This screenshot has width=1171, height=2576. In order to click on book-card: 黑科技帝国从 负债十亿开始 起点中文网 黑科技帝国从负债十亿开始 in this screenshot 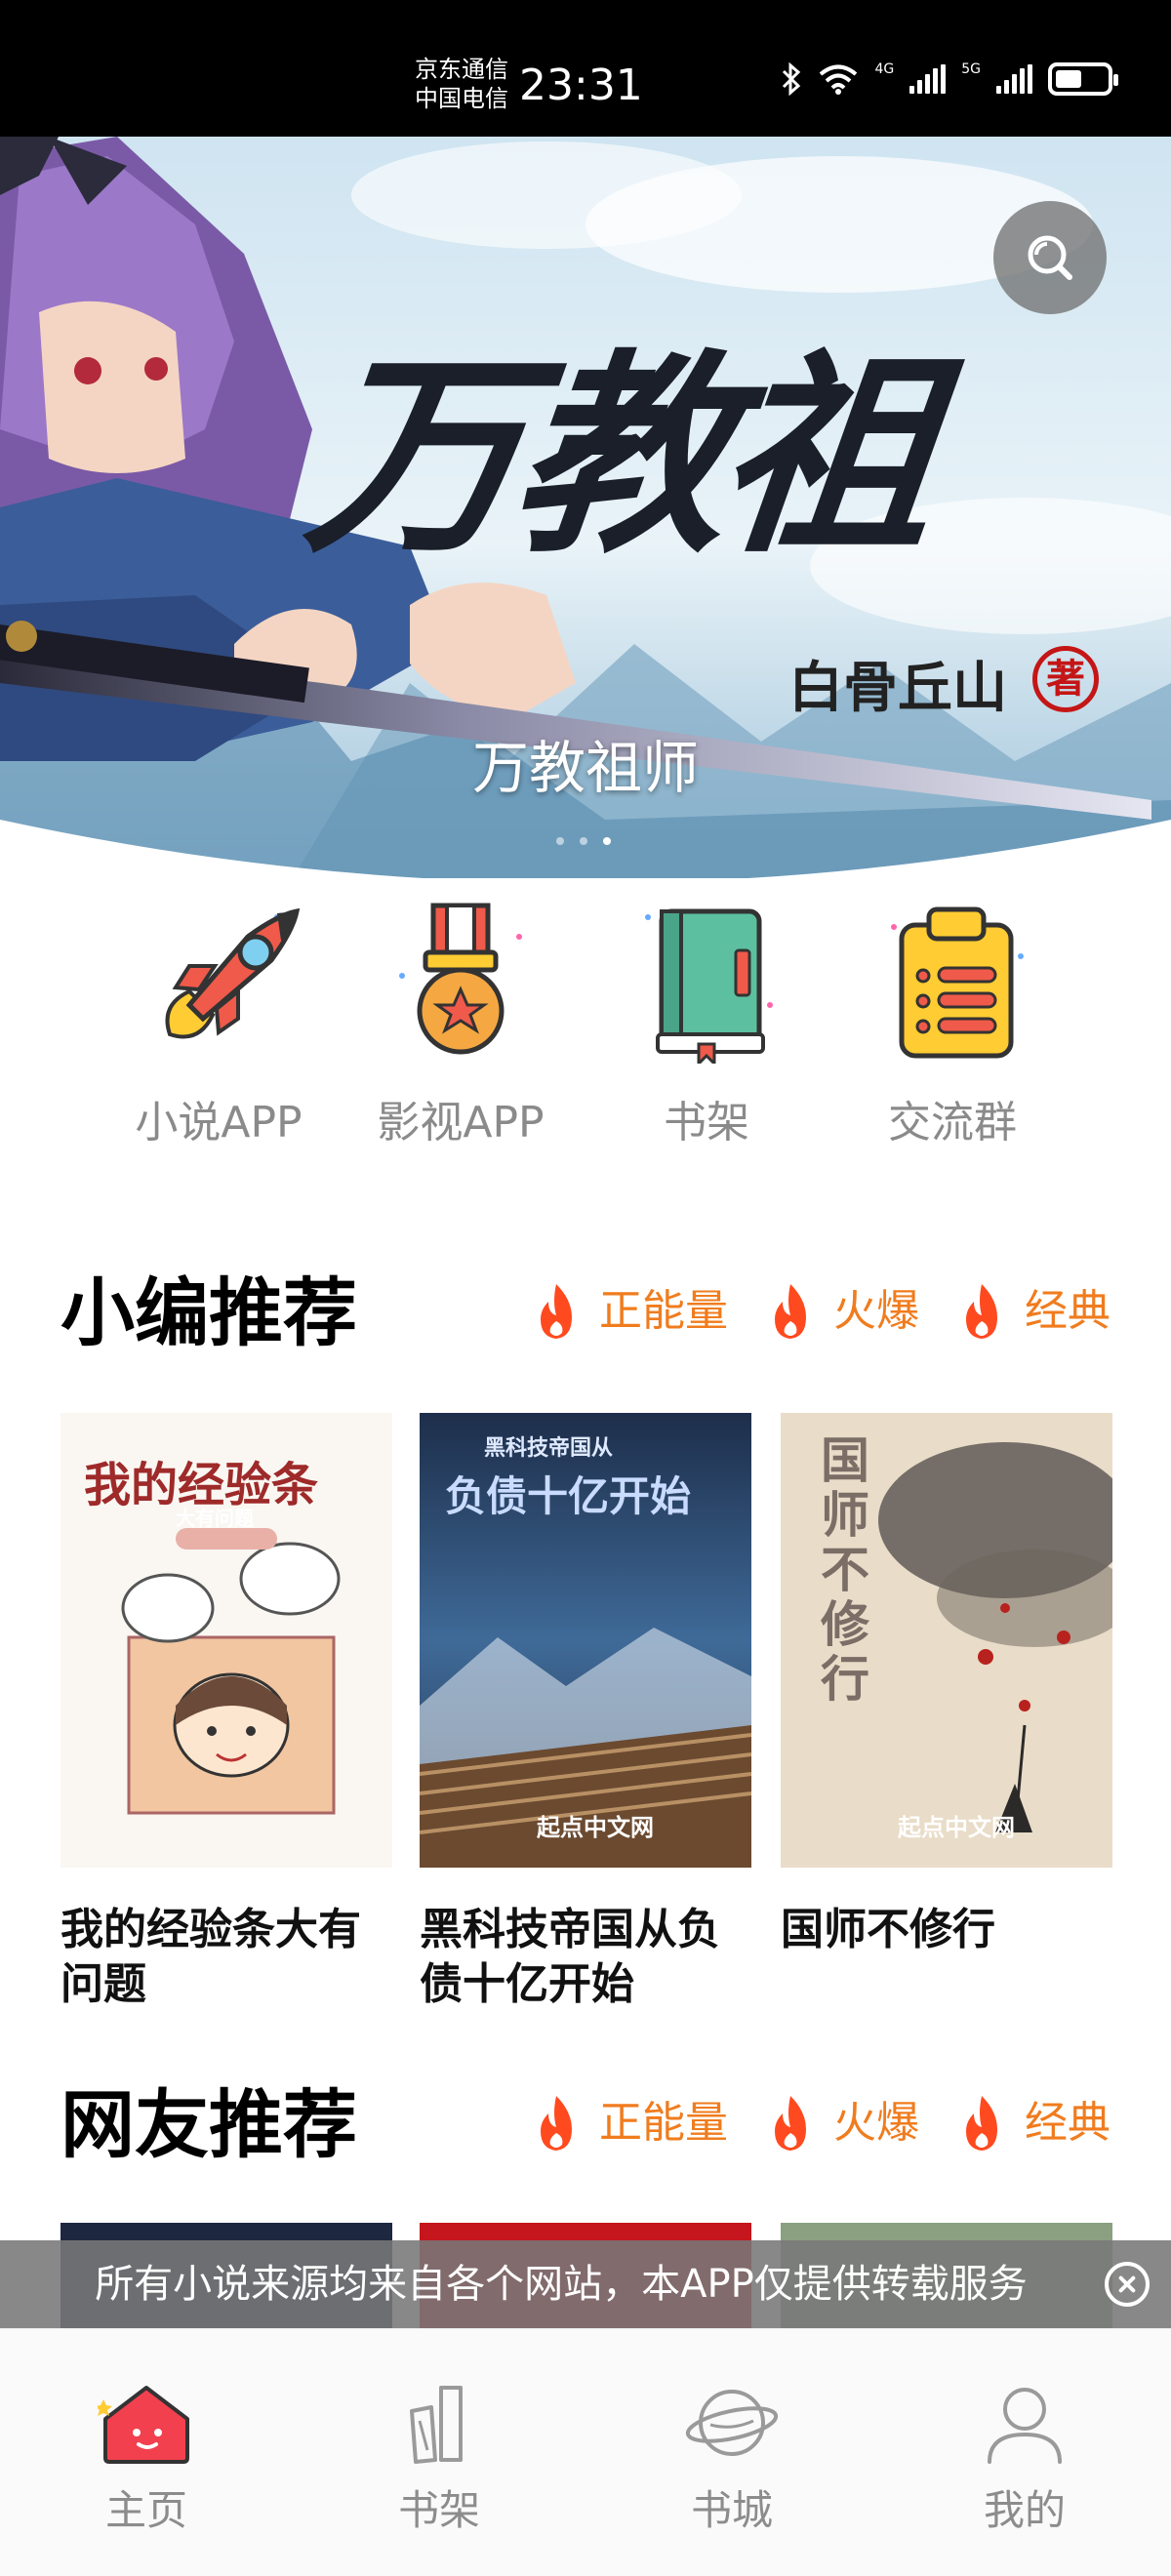, I will do `click(585, 1712)`.